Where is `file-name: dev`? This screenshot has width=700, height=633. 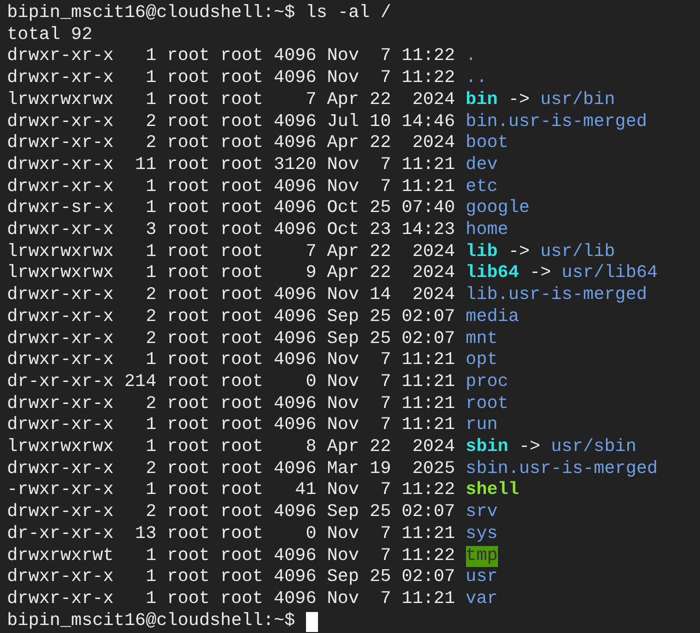 file-name: dev is located at coordinates (482, 165).